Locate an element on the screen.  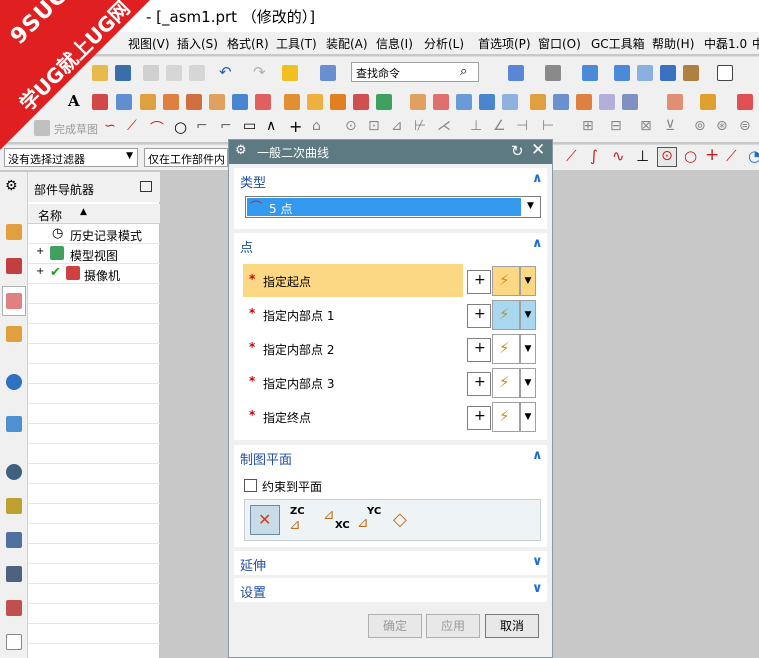
menu-help: 帮助(H) is located at coordinates (673, 43).